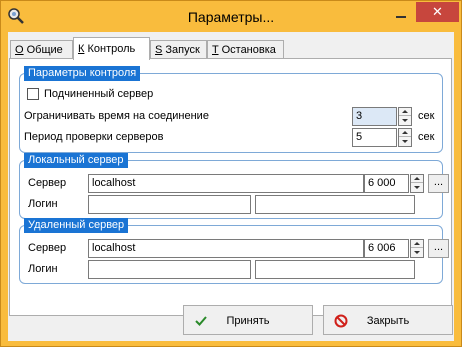 The width and height of the screenshot is (462, 347). Describe the element at coordinates (47, 183) in the screenshot. I see `local-server-label: Сервер` at that location.